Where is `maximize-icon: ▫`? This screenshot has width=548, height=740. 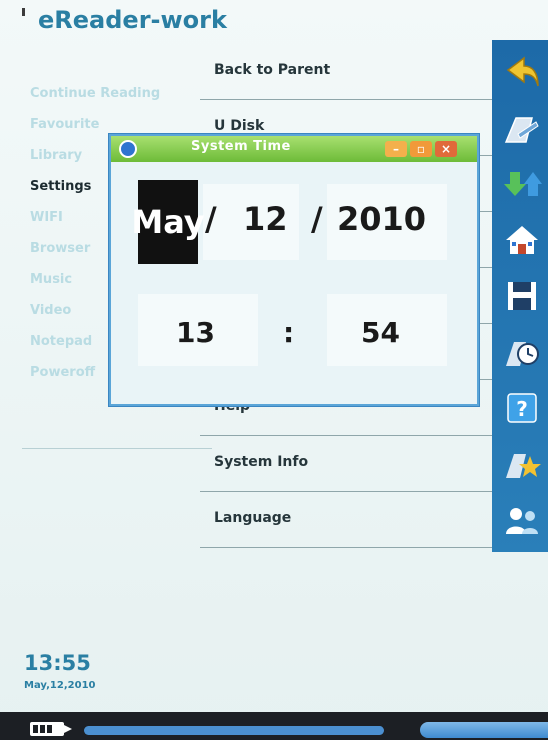
maximize-icon: ▫ is located at coordinates (421, 149).